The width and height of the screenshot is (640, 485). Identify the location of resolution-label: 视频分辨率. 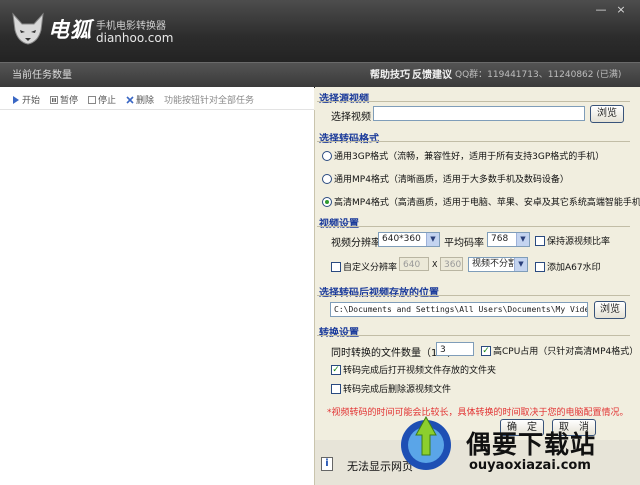
(356, 243).